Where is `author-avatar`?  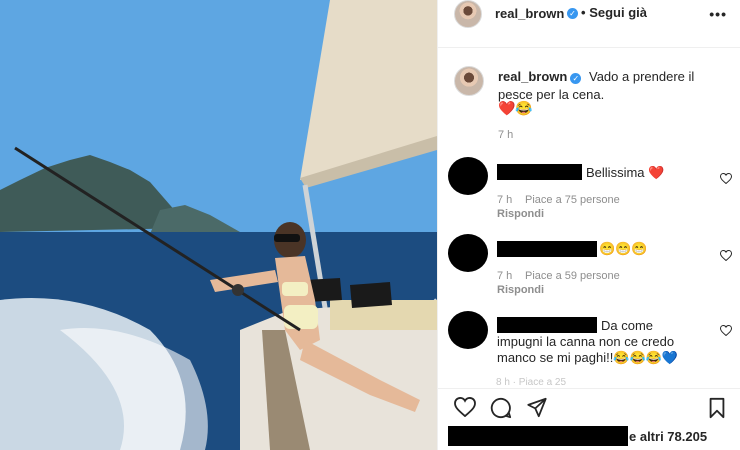 author-avatar is located at coordinates (468, 14).